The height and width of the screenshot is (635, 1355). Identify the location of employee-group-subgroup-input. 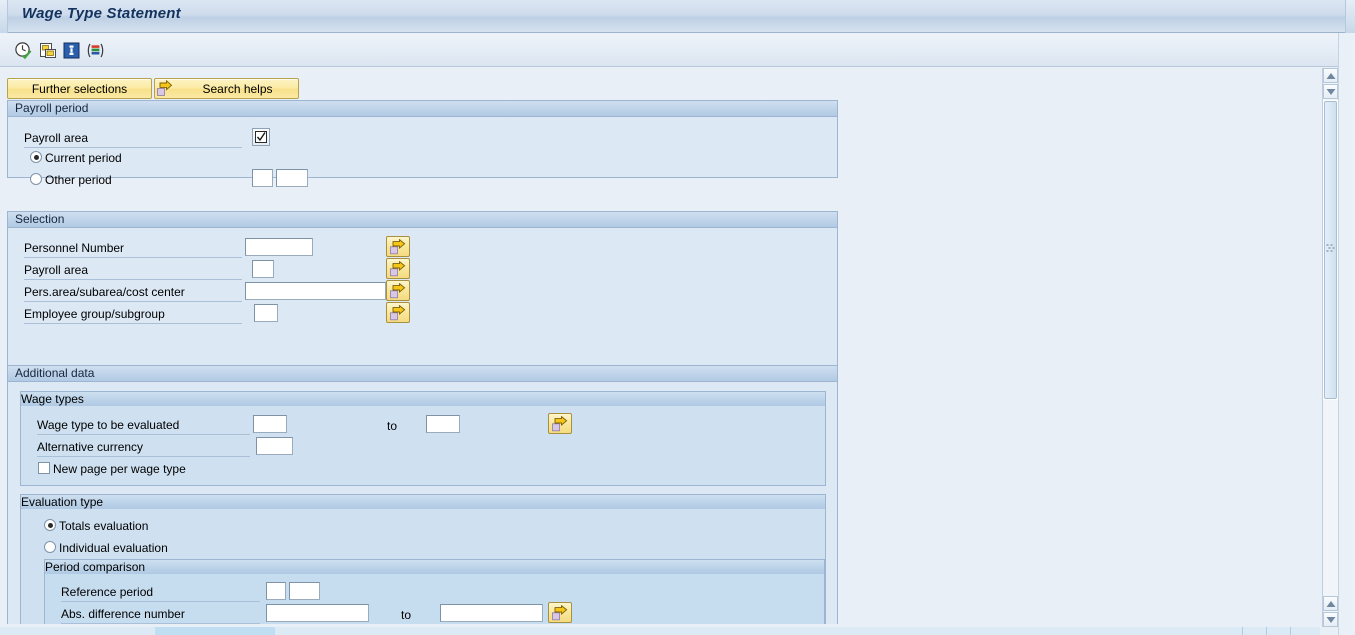
(266, 313).